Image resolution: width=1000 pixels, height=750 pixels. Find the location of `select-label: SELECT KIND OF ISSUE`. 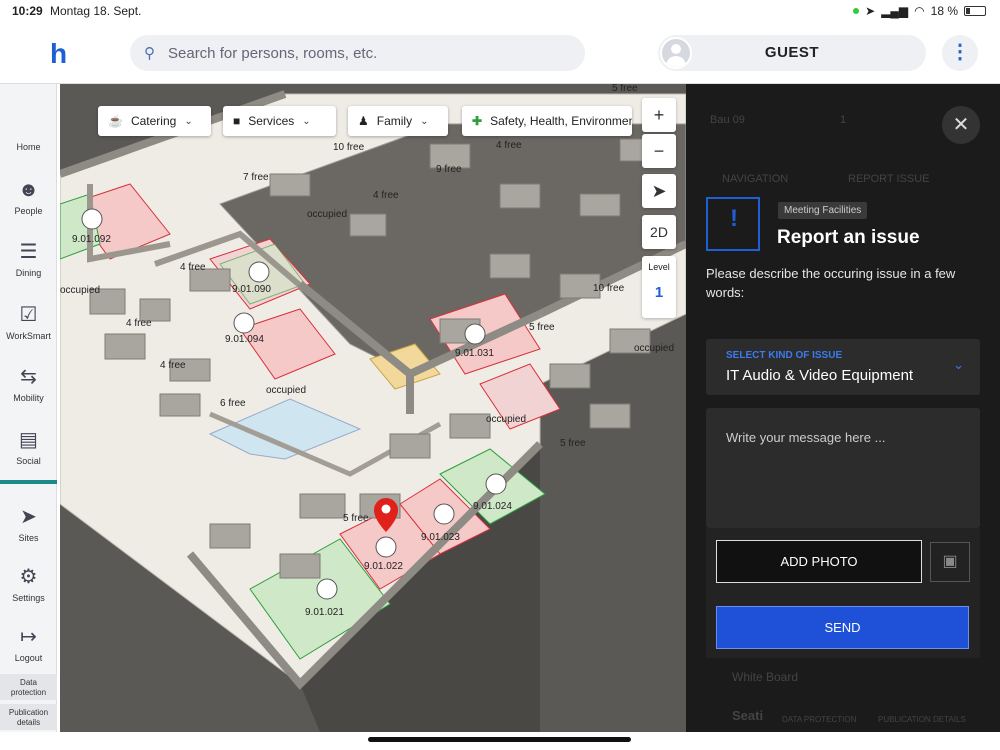

select-label: SELECT KIND OF ISSUE is located at coordinates (784, 355).